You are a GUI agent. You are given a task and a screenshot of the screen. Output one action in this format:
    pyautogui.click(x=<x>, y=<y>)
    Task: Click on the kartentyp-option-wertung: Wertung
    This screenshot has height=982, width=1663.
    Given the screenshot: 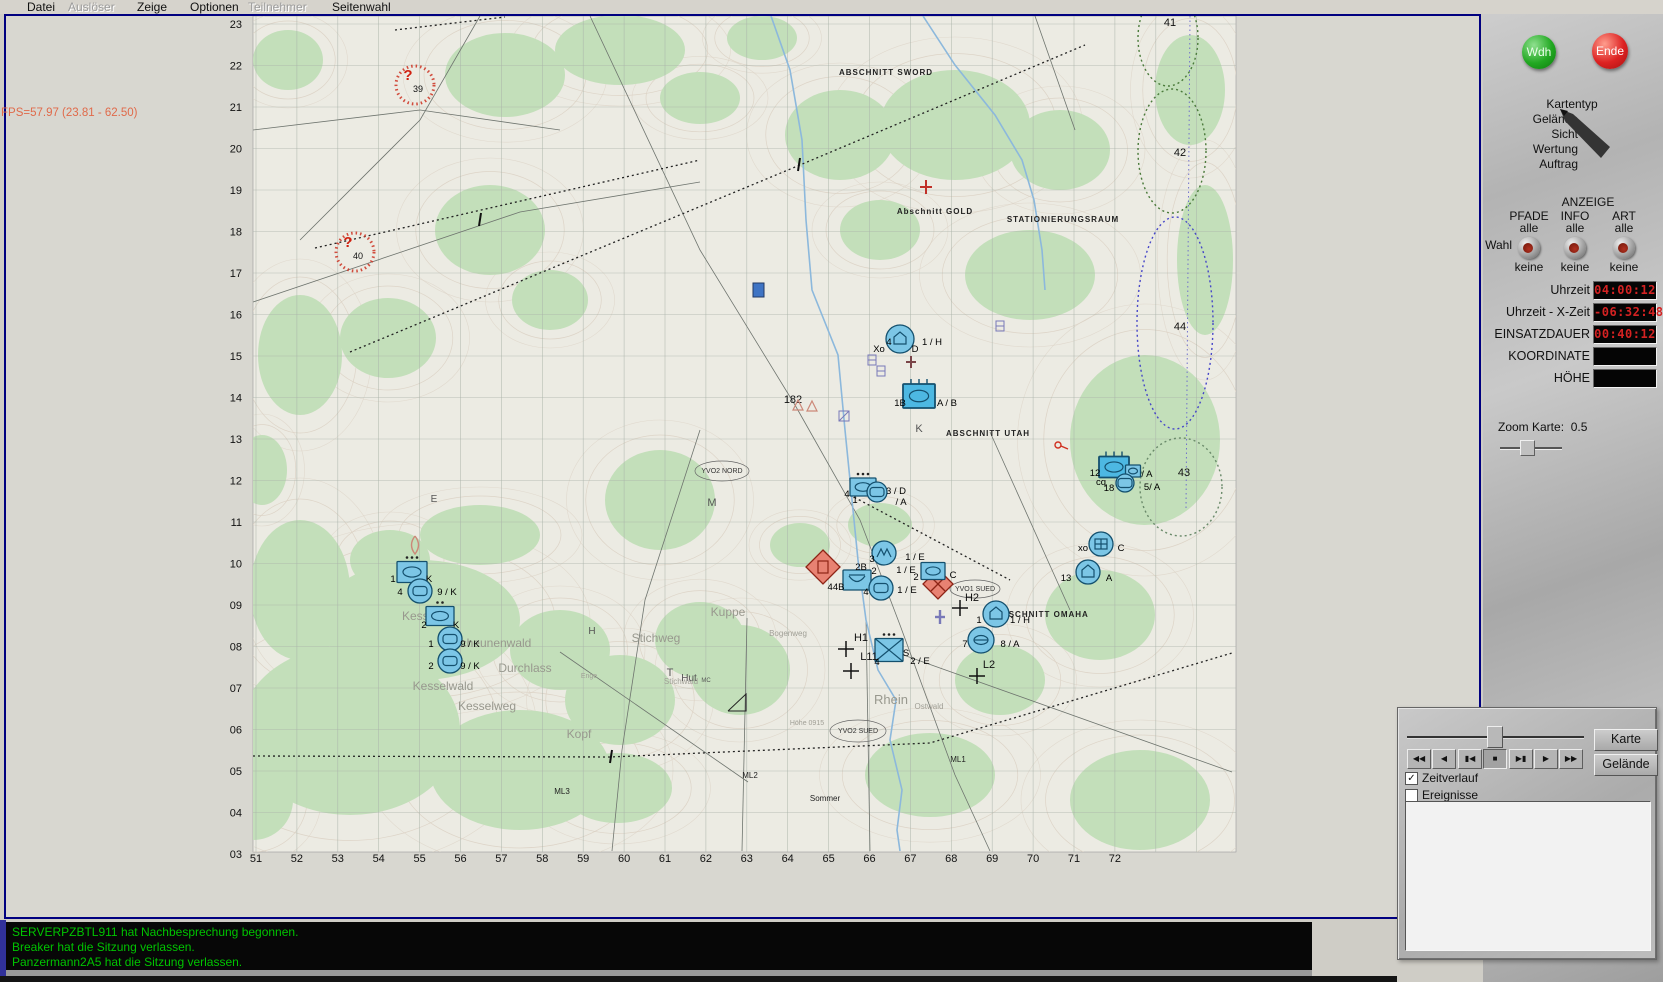 What is the action you would take?
    pyautogui.click(x=1530, y=149)
    